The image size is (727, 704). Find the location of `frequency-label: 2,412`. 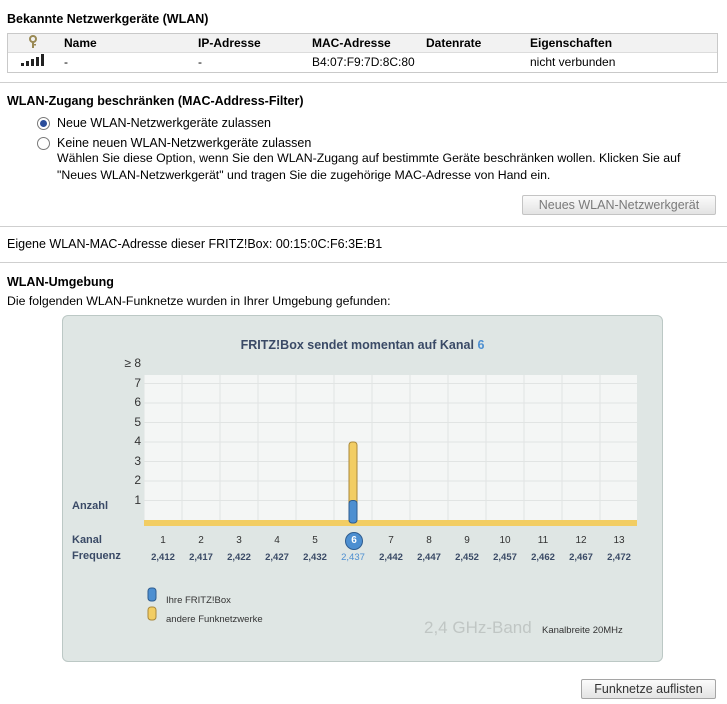

frequency-label: 2,412 is located at coordinates (163, 557).